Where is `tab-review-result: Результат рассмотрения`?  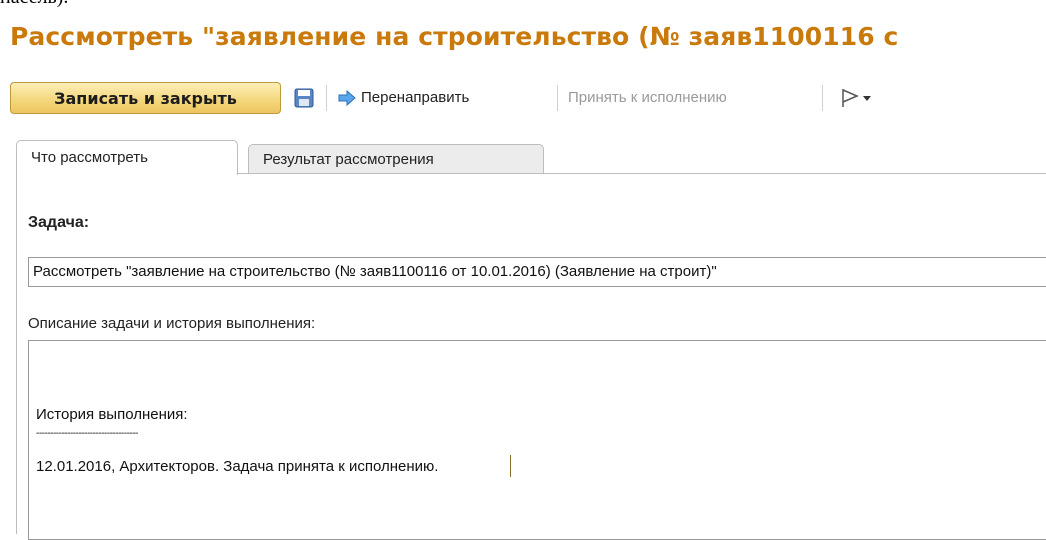 tab-review-result: Результат рассмотрения is located at coordinates (396, 159).